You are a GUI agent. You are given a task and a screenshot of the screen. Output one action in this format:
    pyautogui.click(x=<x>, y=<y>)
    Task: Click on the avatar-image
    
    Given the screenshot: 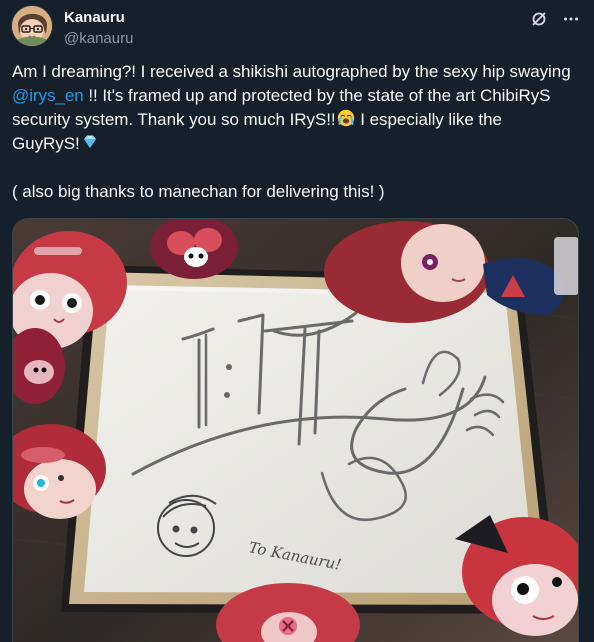 What is the action you would take?
    pyautogui.click(x=32, y=26)
    